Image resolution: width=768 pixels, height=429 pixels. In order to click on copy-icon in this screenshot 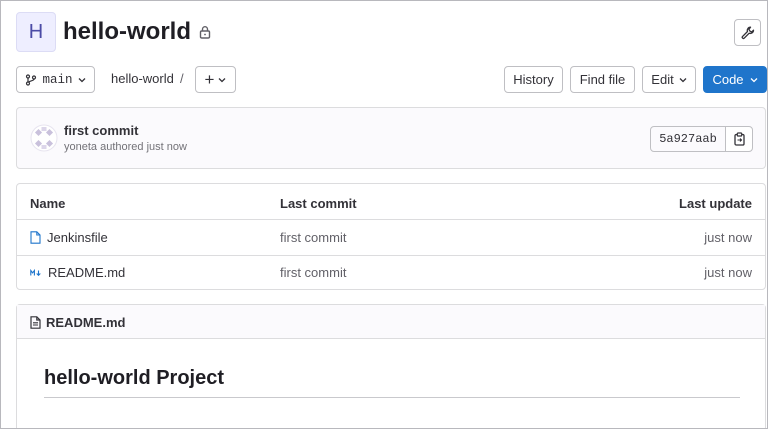, I will do `click(739, 139)`.